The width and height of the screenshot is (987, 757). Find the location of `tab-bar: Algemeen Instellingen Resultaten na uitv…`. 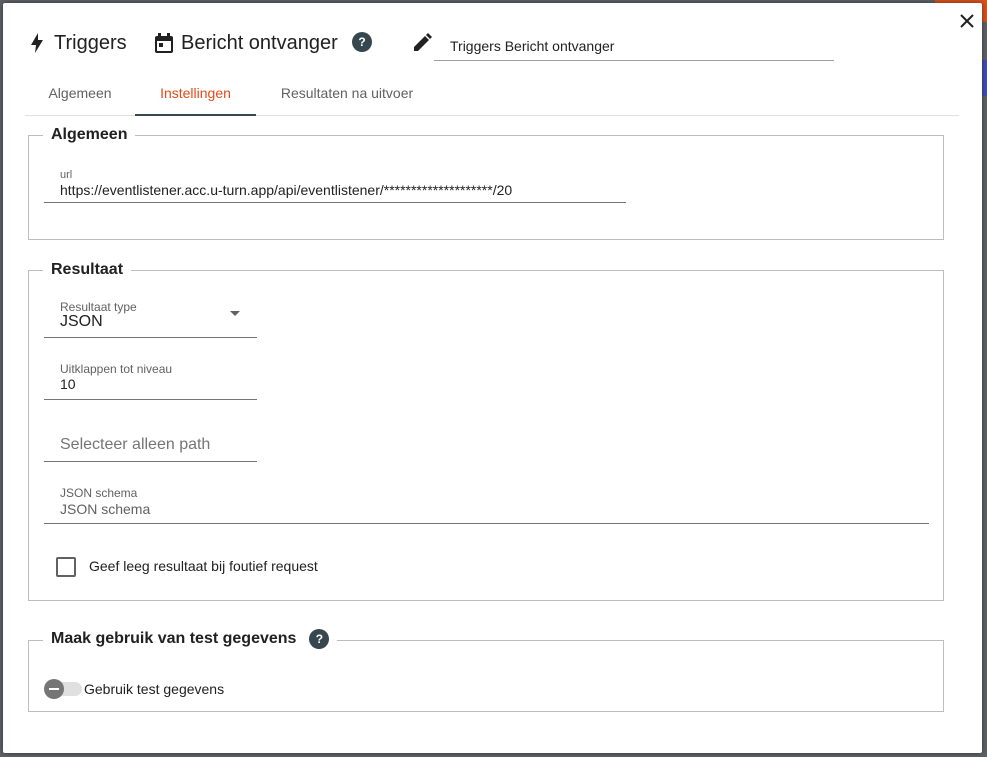

tab-bar: Algemeen Instellingen Resultaten na uitv… is located at coordinates (492, 93).